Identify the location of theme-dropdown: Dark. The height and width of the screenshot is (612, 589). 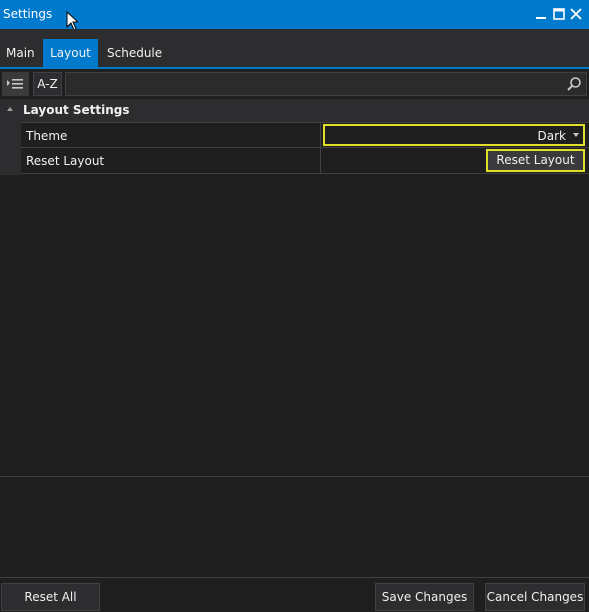
(454, 135).